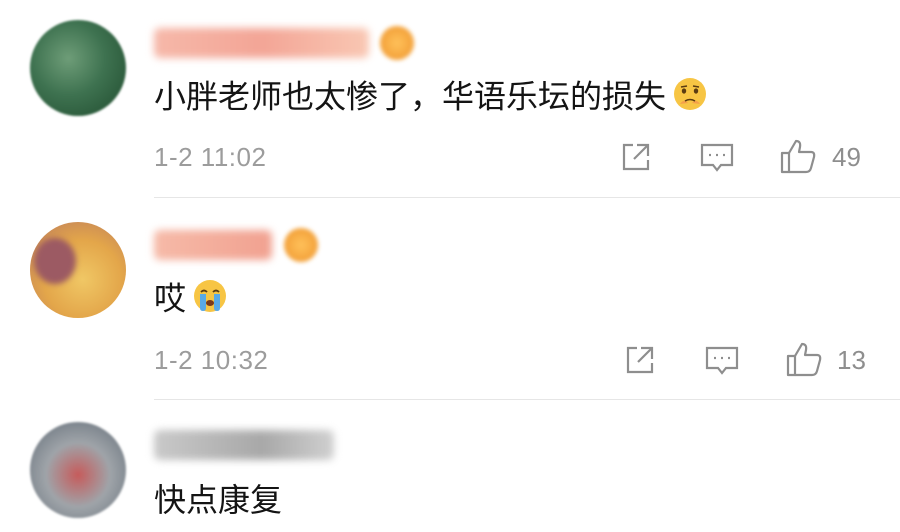 This screenshot has width=900, height=532. Describe the element at coordinates (851, 360) in the screenshot. I see `like-count: 13` at that location.